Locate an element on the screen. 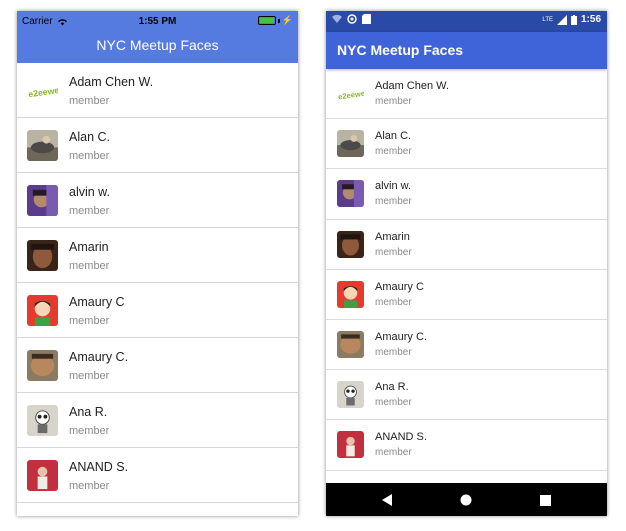  sync-icon is located at coordinates (352, 19).